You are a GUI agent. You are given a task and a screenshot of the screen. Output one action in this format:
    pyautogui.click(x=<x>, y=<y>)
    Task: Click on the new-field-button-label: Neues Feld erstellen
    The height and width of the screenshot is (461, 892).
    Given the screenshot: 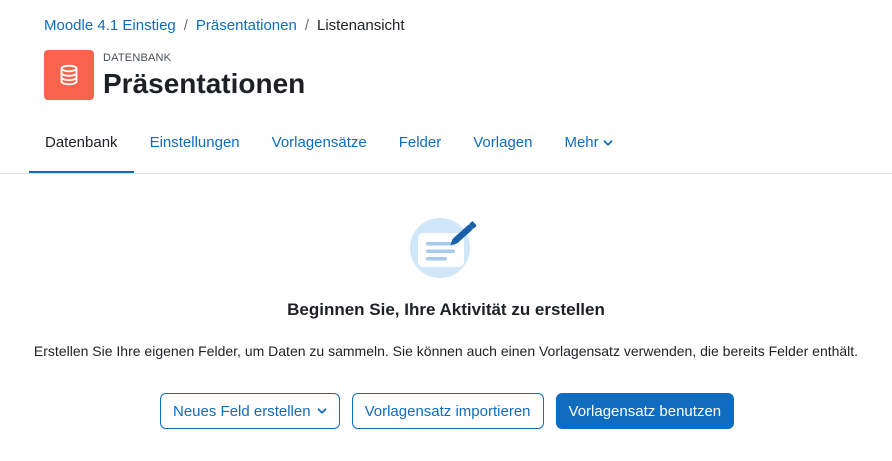 What is the action you would take?
    pyautogui.click(x=242, y=411)
    